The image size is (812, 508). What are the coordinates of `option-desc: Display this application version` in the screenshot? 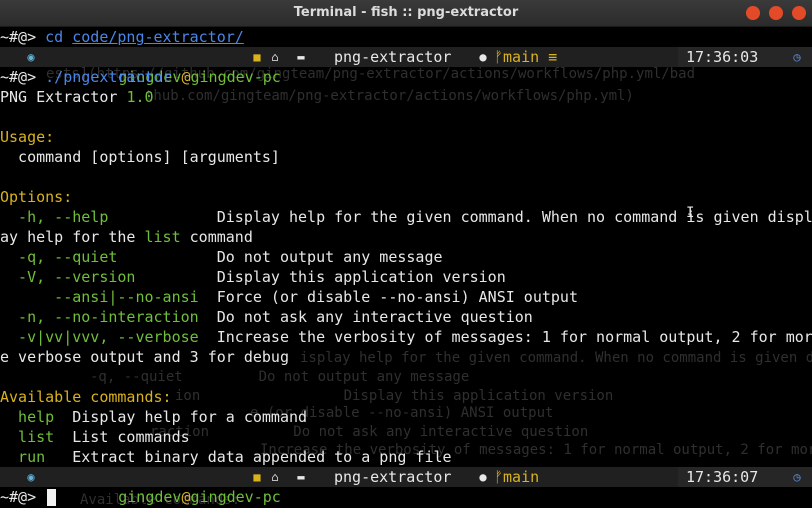 It's located at (356, 277).